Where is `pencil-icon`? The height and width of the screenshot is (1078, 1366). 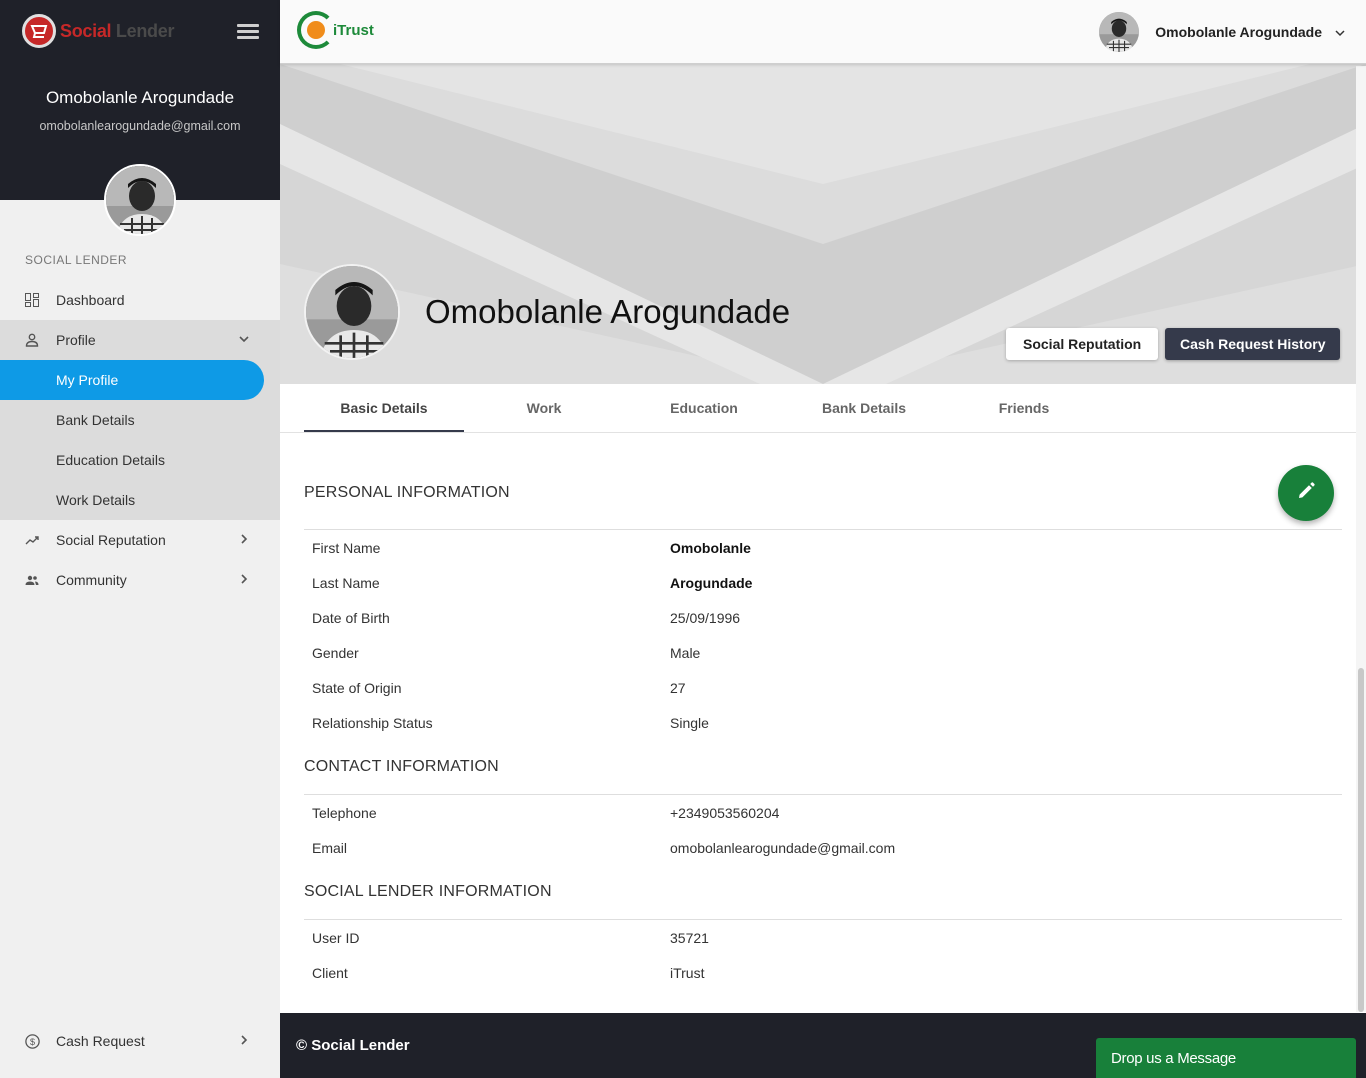
pencil-icon is located at coordinates (1306, 493).